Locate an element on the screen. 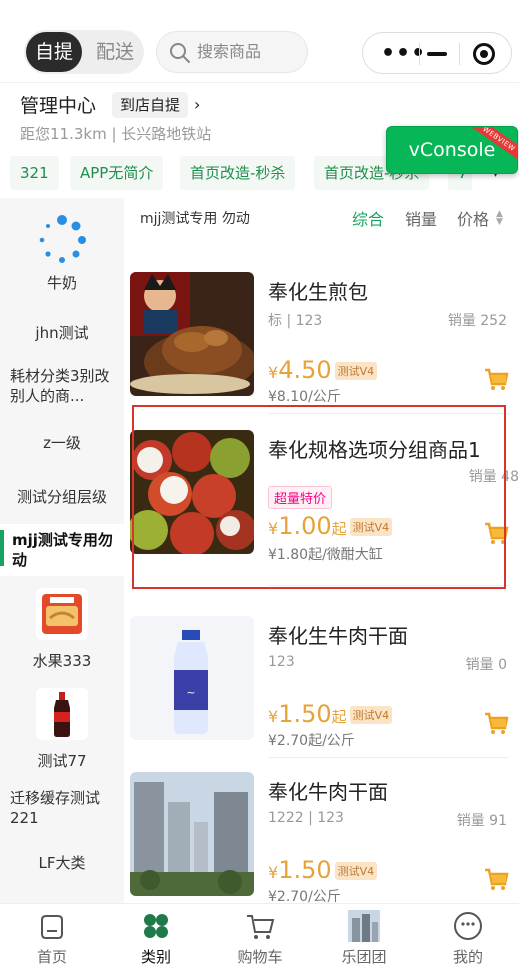  vconsole-label: vConsole is located at coordinates (452, 150).